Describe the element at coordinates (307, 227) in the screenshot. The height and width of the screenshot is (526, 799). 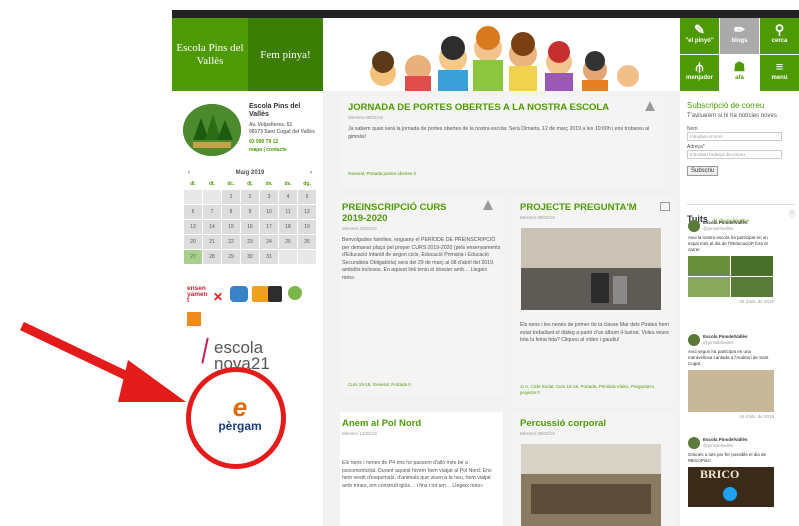
I see `calendar-day: 19` at that location.